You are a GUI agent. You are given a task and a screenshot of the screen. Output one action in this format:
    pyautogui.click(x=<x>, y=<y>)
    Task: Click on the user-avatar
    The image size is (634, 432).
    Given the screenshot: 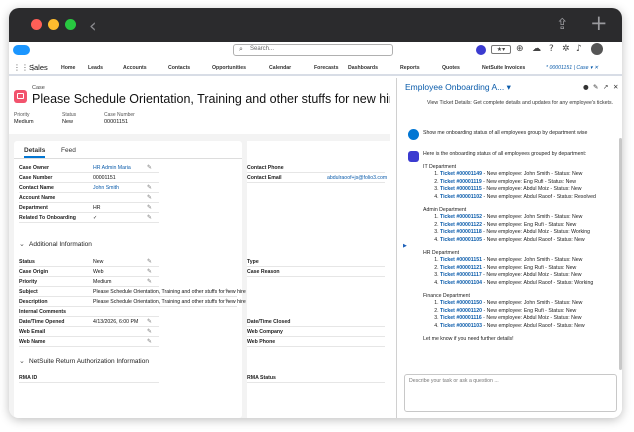 What is the action you would take?
    pyautogui.click(x=413, y=134)
    